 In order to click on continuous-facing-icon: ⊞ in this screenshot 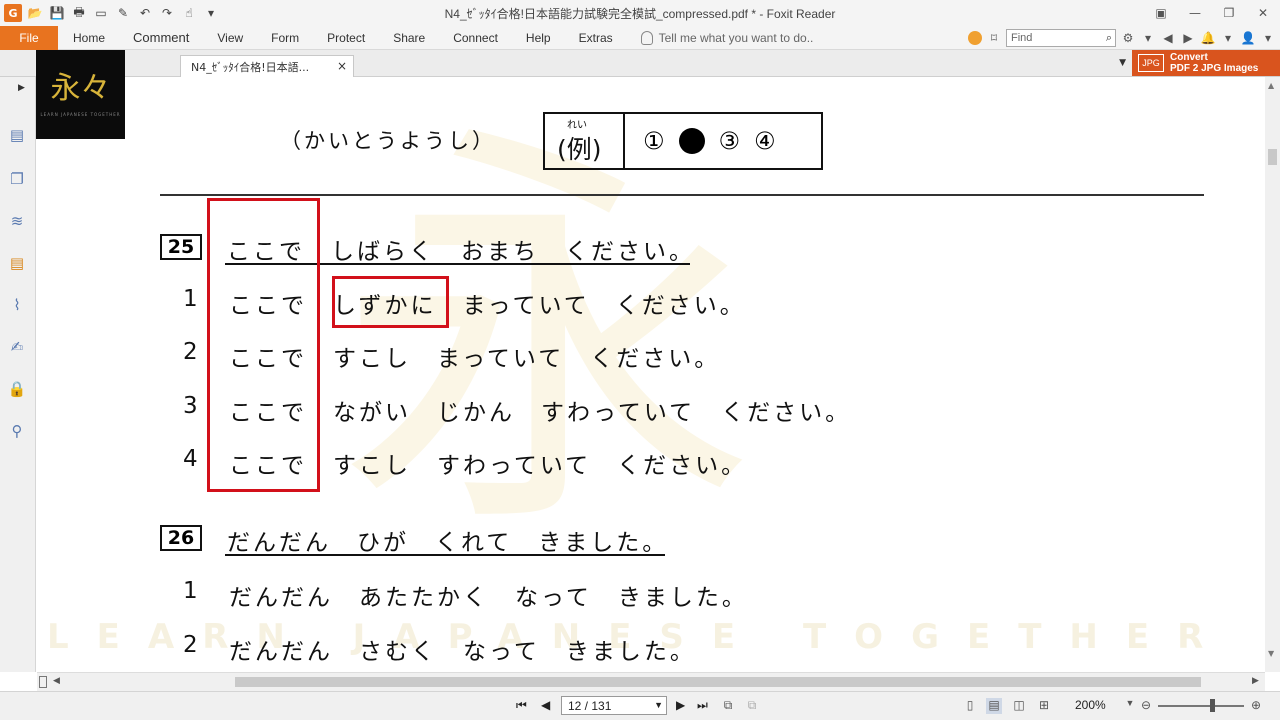, I will do `click(1044, 706)`.